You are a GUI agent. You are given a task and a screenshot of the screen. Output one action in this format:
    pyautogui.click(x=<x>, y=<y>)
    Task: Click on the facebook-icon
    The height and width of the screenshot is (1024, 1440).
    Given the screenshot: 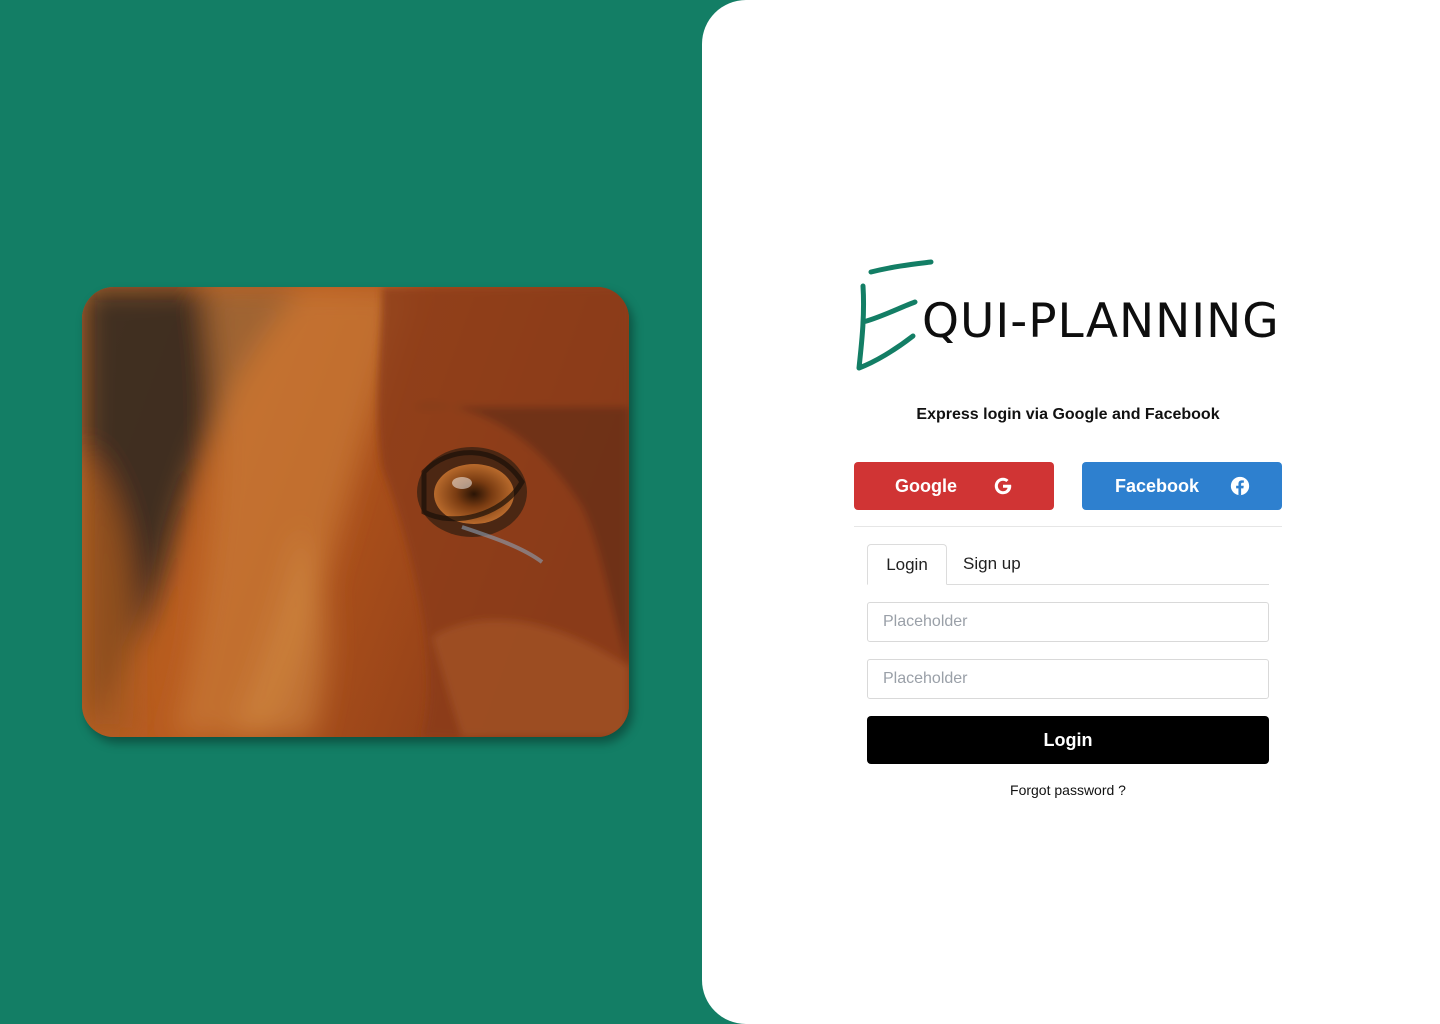 What is the action you would take?
    pyautogui.click(x=1240, y=486)
    